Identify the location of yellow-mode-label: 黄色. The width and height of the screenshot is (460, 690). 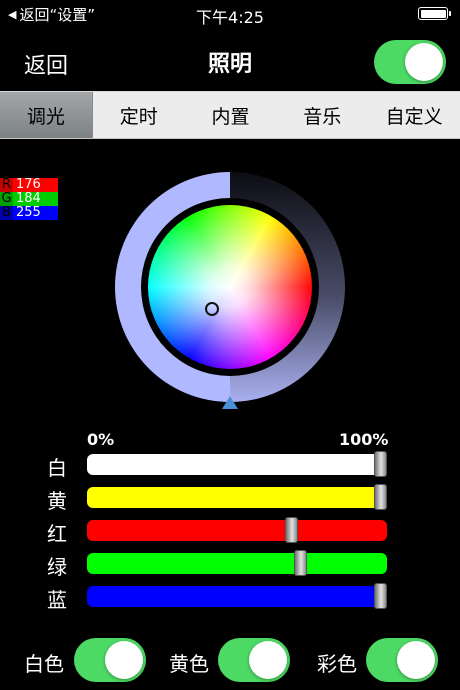
(189, 664).